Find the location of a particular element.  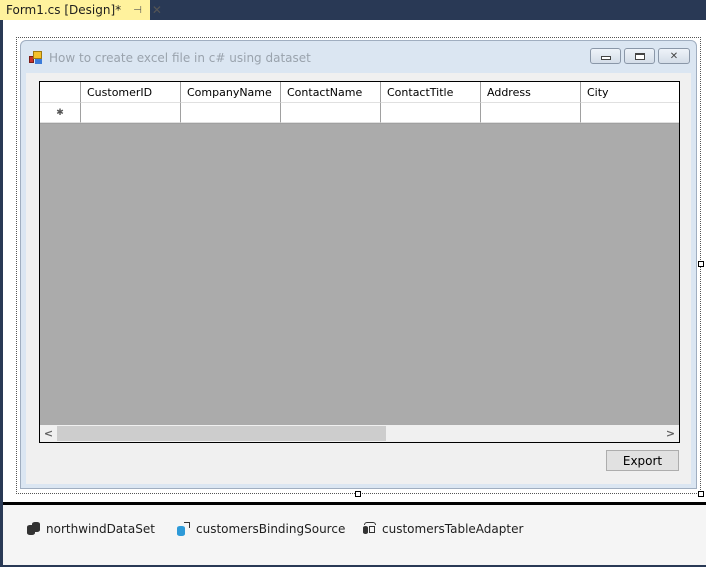

close-button: ✕ is located at coordinates (674, 56).